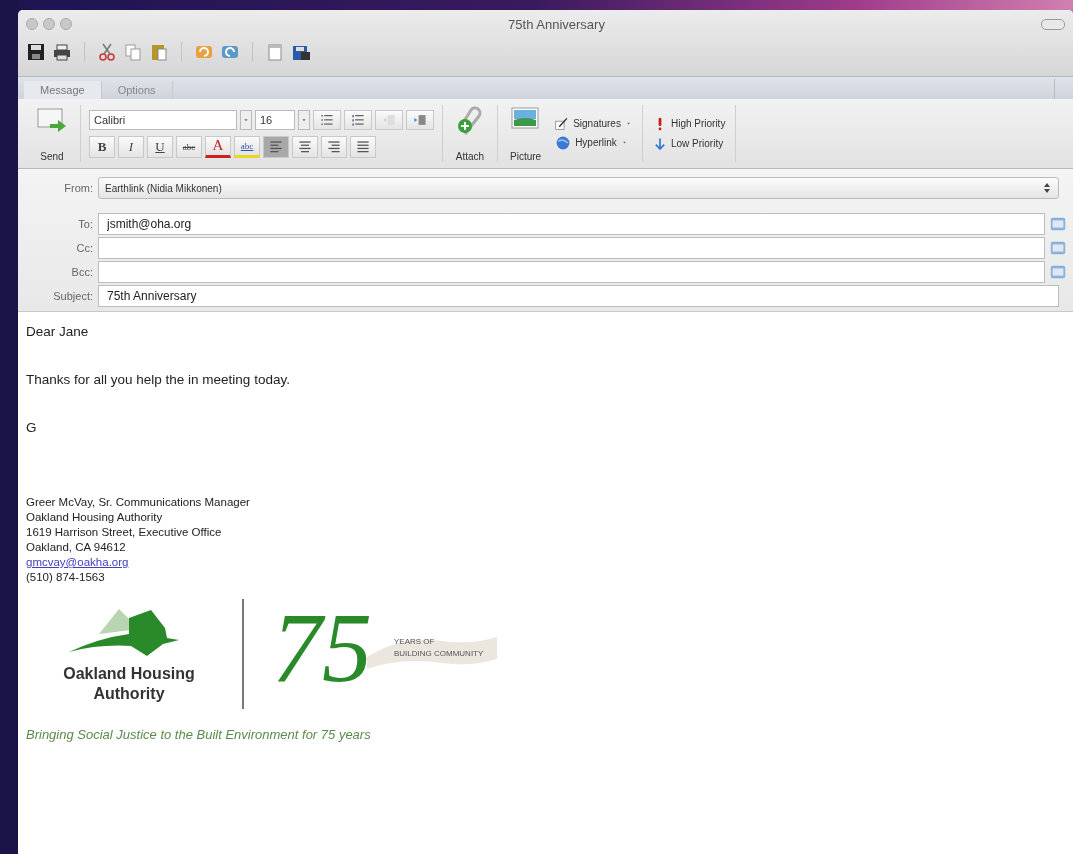 Image resolution: width=1073 pixels, height=854 pixels. I want to click on stepper-icon, so click(1047, 188).